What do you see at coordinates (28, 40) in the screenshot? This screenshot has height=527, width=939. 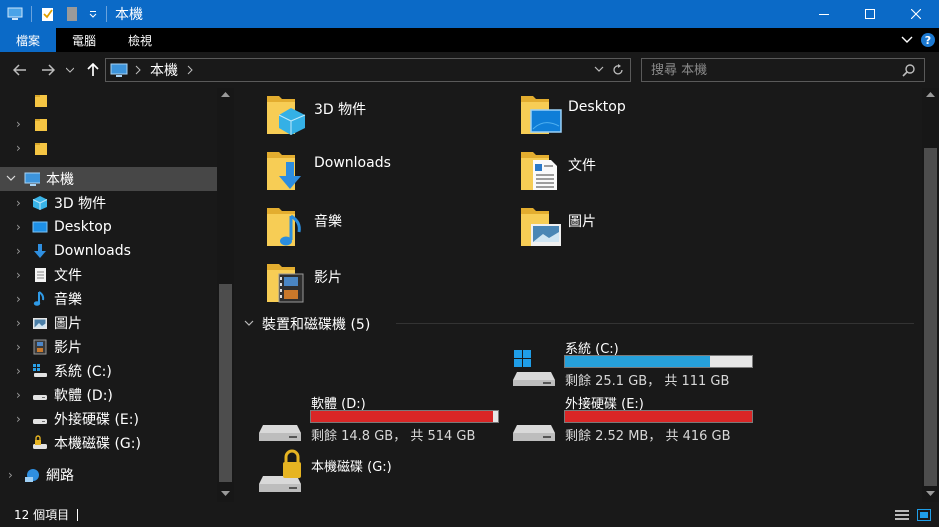 I see `tab-file: 檔案` at bounding box center [28, 40].